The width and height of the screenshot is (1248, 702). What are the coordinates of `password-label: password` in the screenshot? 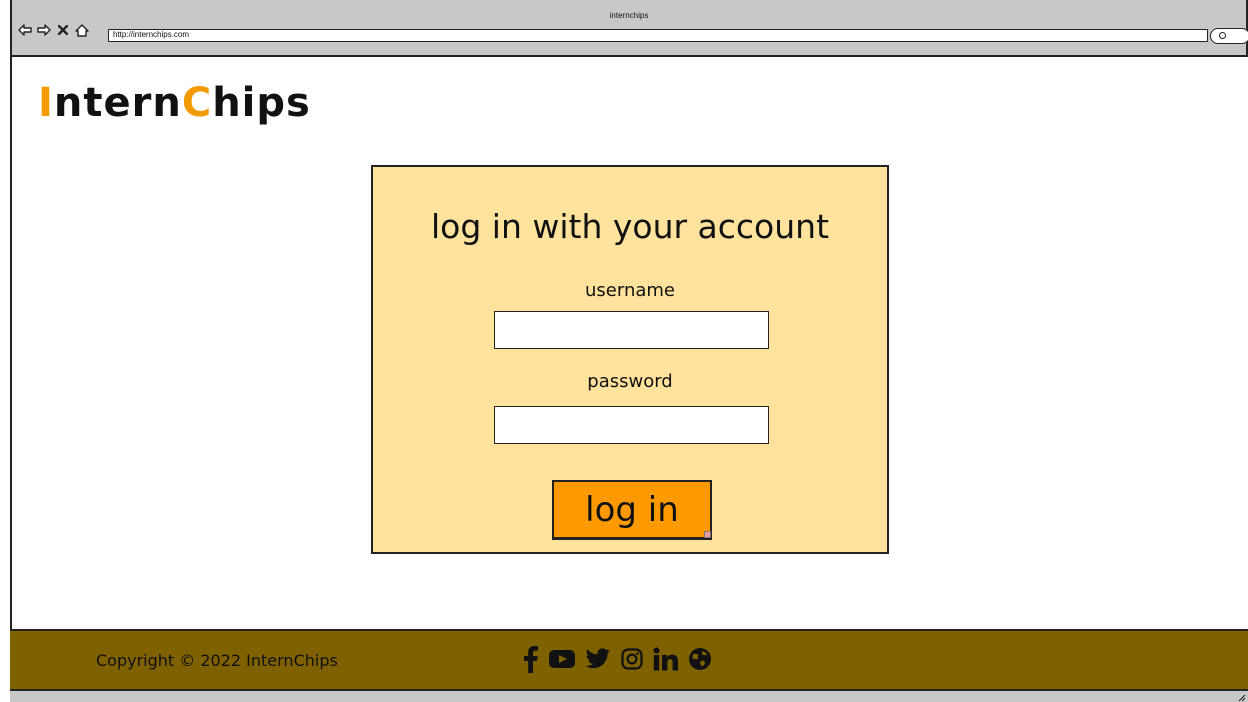 It's located at (630, 381).